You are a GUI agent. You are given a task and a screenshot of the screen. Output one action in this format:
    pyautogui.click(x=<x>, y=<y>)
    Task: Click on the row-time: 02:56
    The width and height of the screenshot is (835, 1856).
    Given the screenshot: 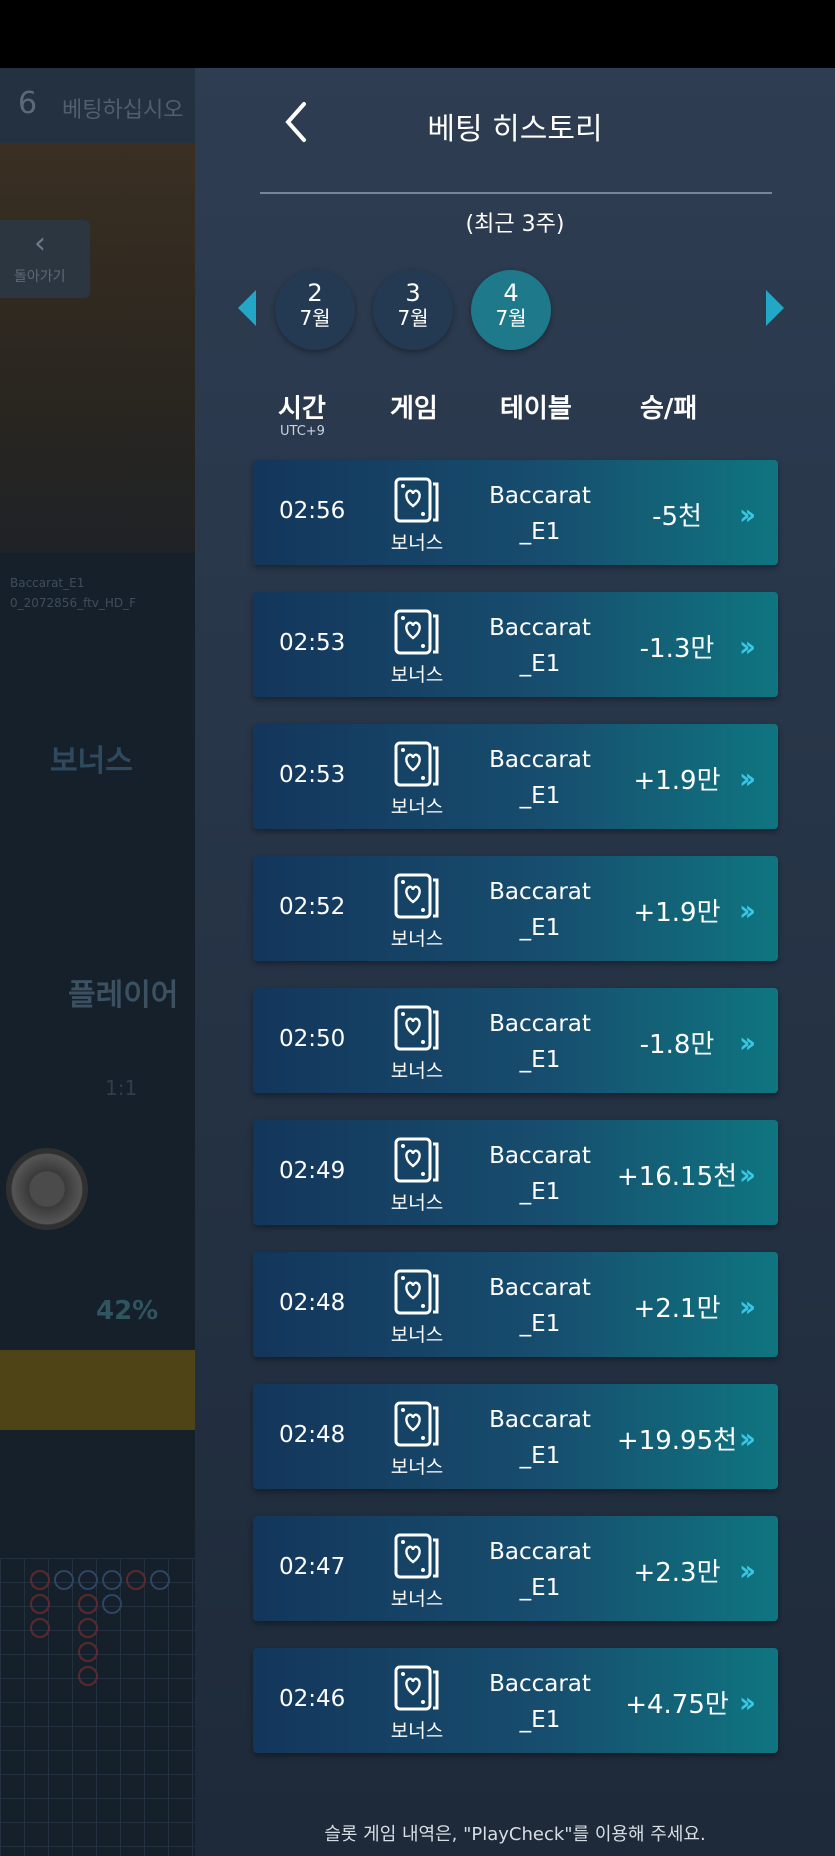 What is the action you would take?
    pyautogui.click(x=312, y=511)
    